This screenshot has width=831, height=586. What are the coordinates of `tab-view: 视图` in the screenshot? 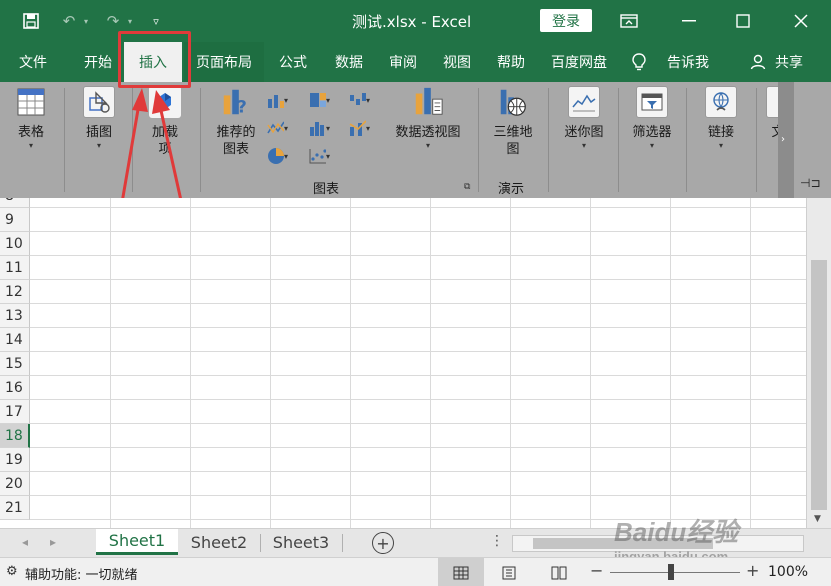 It's located at (457, 62).